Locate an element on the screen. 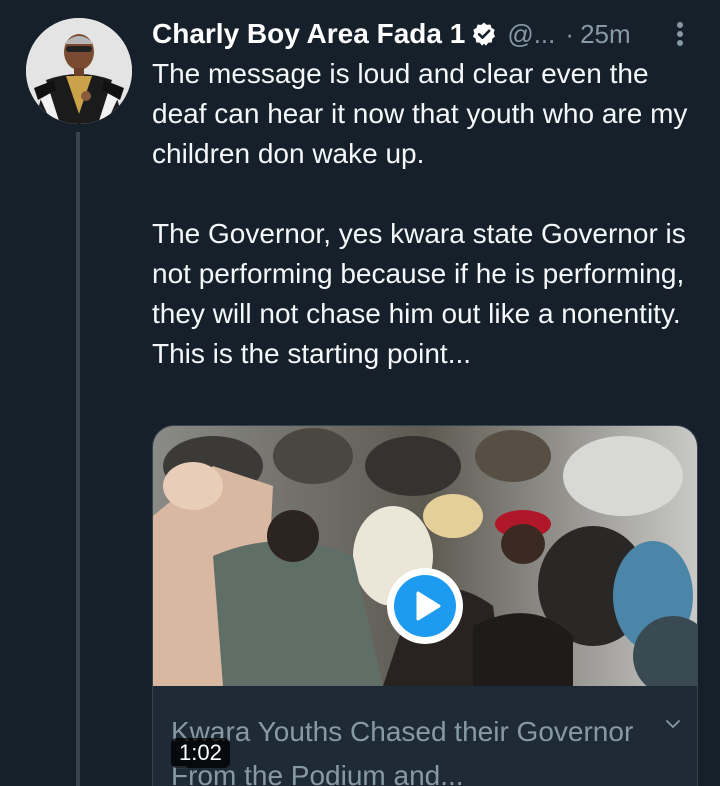  thread-line is located at coordinates (78, 459).